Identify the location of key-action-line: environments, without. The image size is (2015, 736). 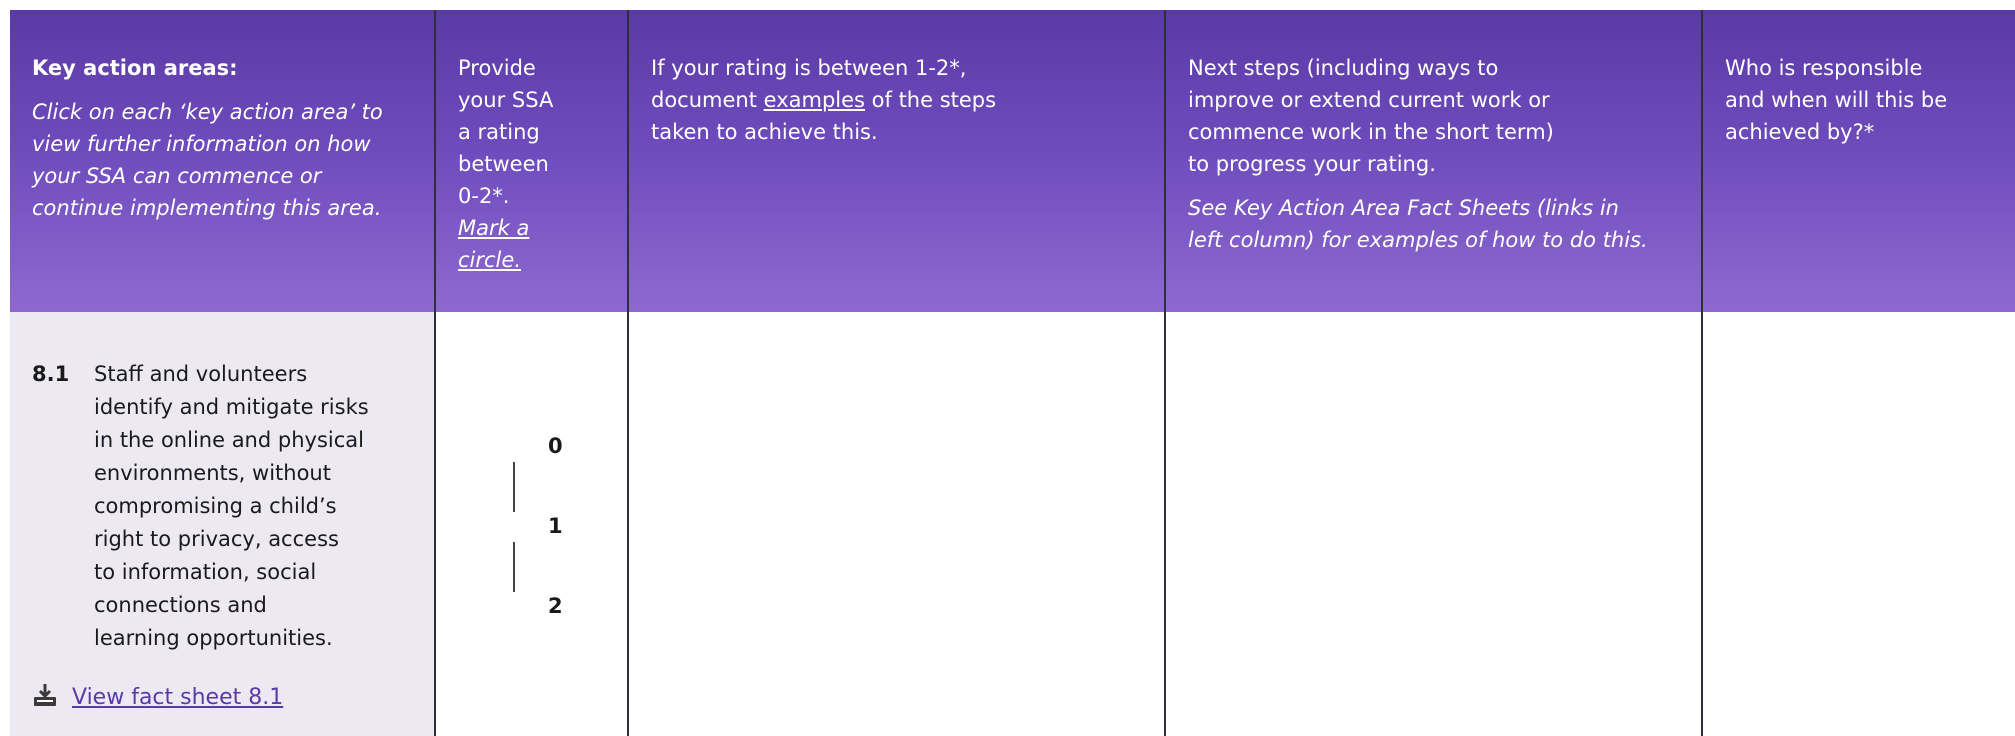
(212, 473).